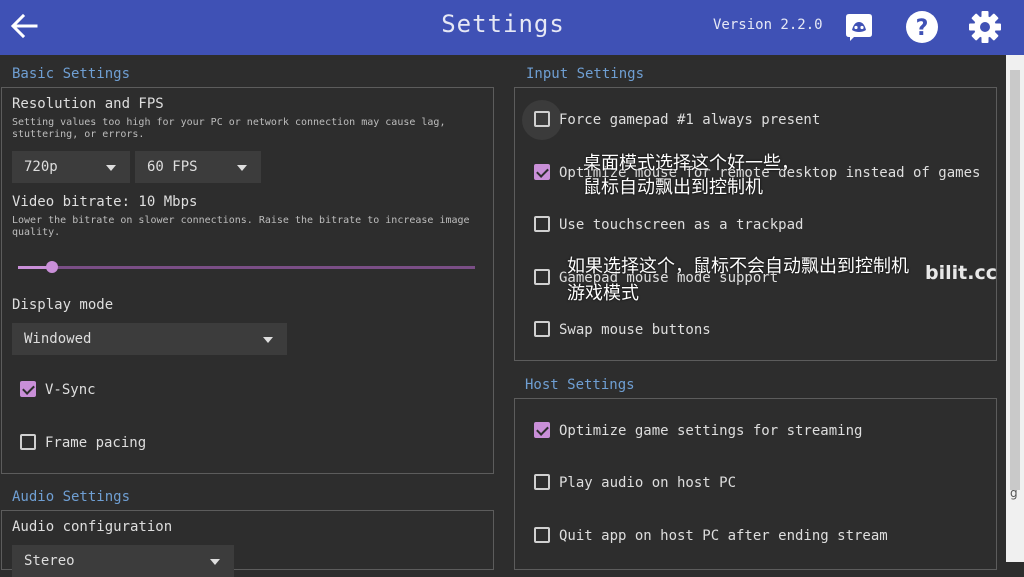  Describe the element at coordinates (172, 167) in the screenshot. I see `fps-value: 60 FPS` at that location.